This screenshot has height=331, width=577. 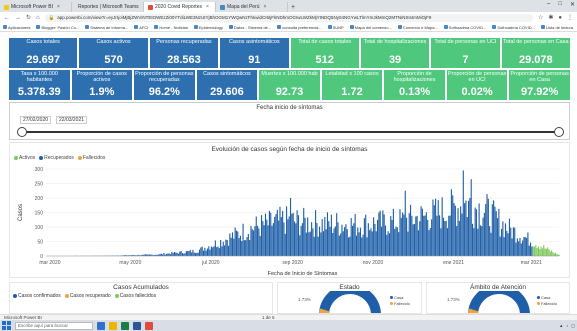 I want to click on back-icon: ←, so click(x=7, y=18).